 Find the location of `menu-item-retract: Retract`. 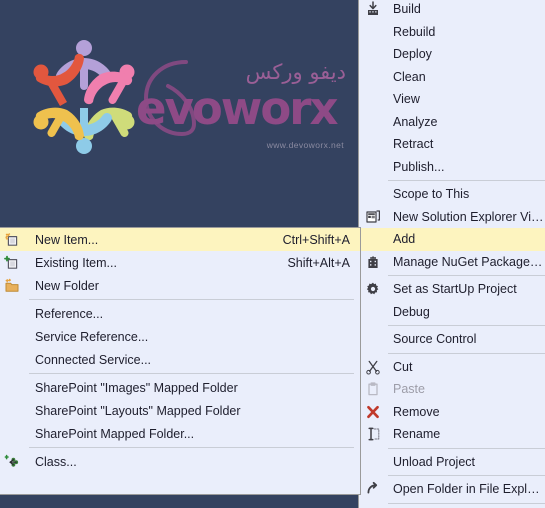

menu-item-retract: Retract is located at coordinates (452, 144).